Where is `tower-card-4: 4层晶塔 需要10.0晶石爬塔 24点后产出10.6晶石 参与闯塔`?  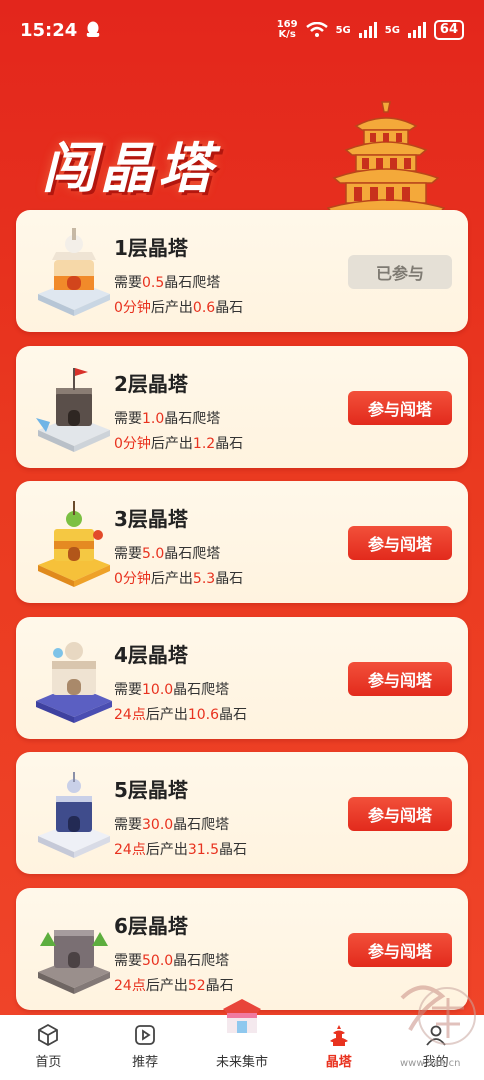 tower-card-4: 4层晶塔 需要10.0晶石爬塔 24点后产出10.6晶石 参与闯塔 is located at coordinates (242, 677).